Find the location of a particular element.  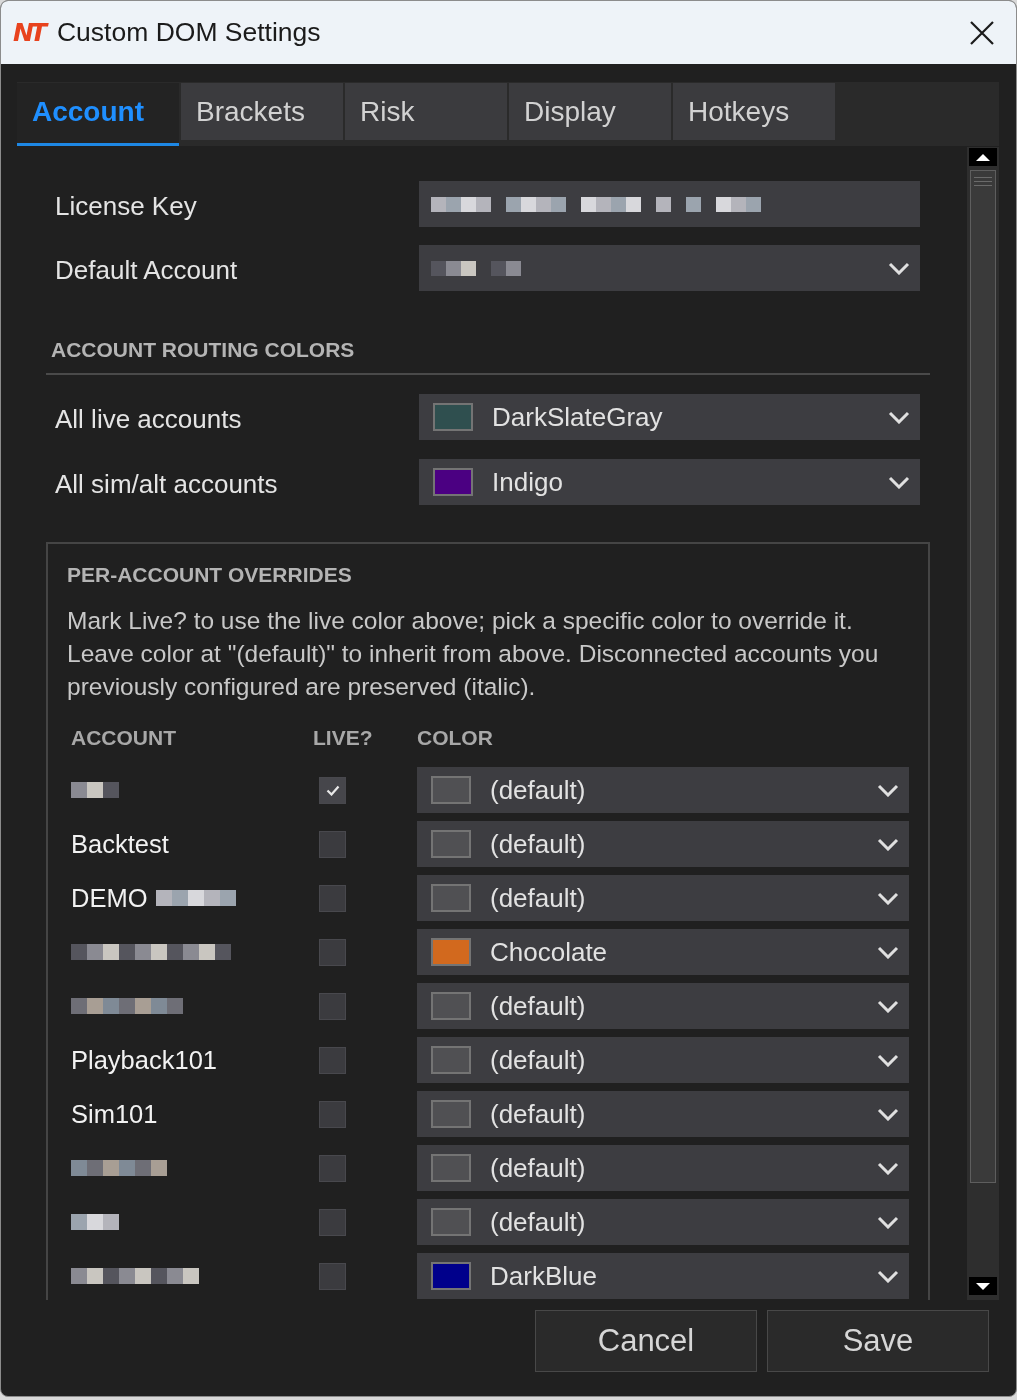

dialog-button: Cancel is located at coordinates (646, 1341).